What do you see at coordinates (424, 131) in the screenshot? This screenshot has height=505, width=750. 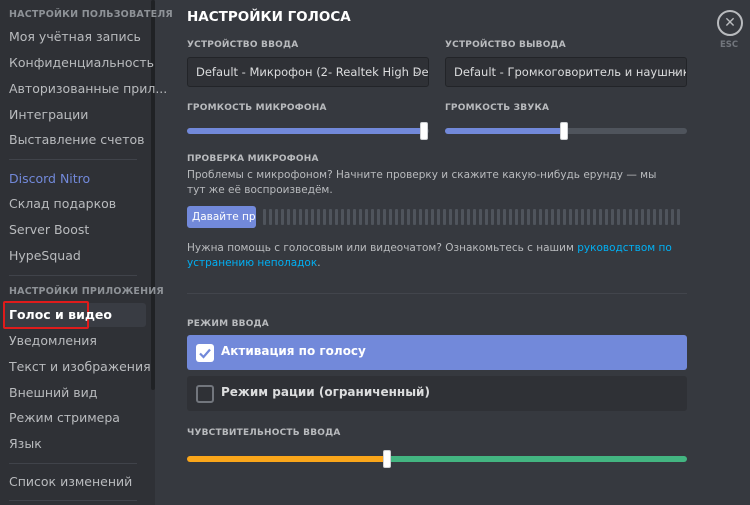 I see `mic-volume-handle` at bounding box center [424, 131].